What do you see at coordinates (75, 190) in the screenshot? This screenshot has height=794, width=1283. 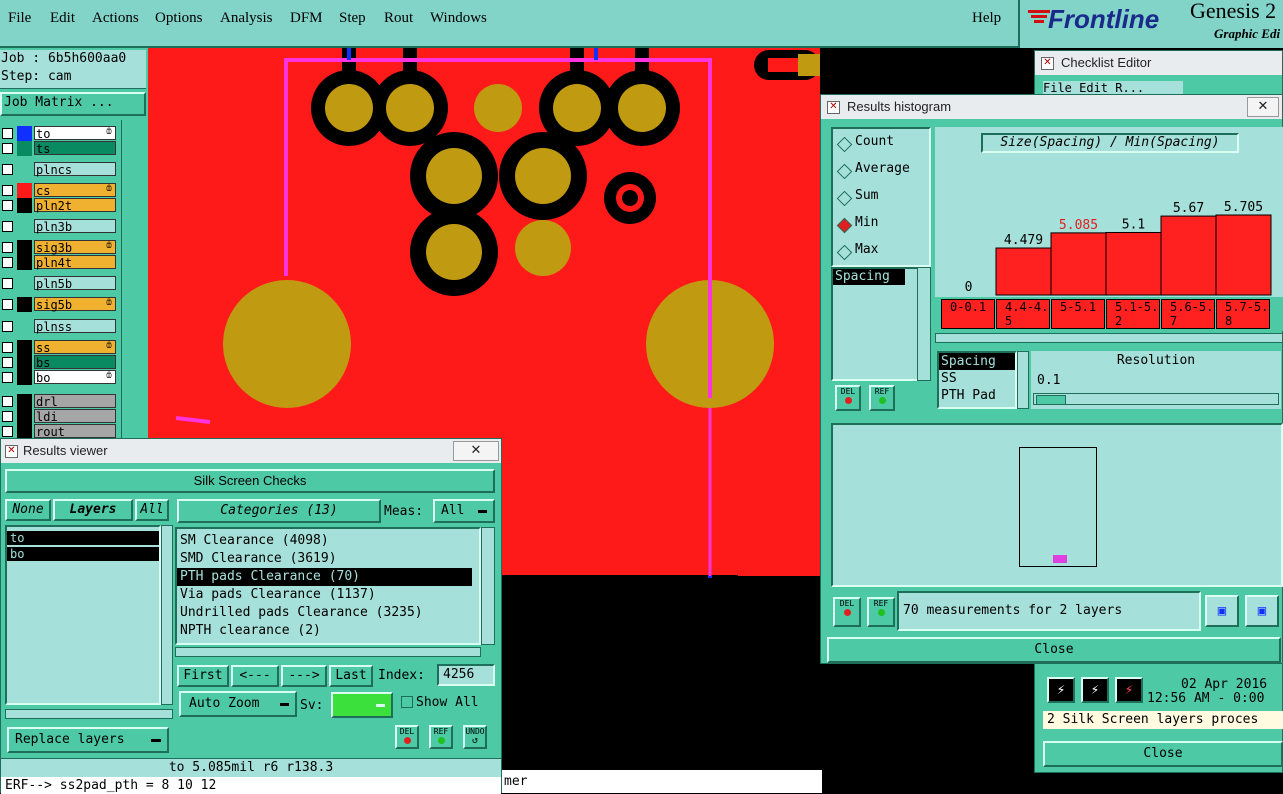 I see `layer-name: cs` at bounding box center [75, 190].